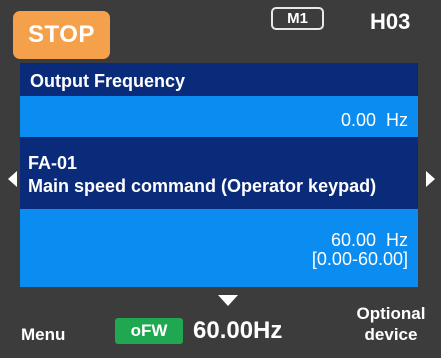 Image resolution: width=441 pixels, height=358 pixels. I want to click on monitor-mode-badge: M1, so click(297, 18).